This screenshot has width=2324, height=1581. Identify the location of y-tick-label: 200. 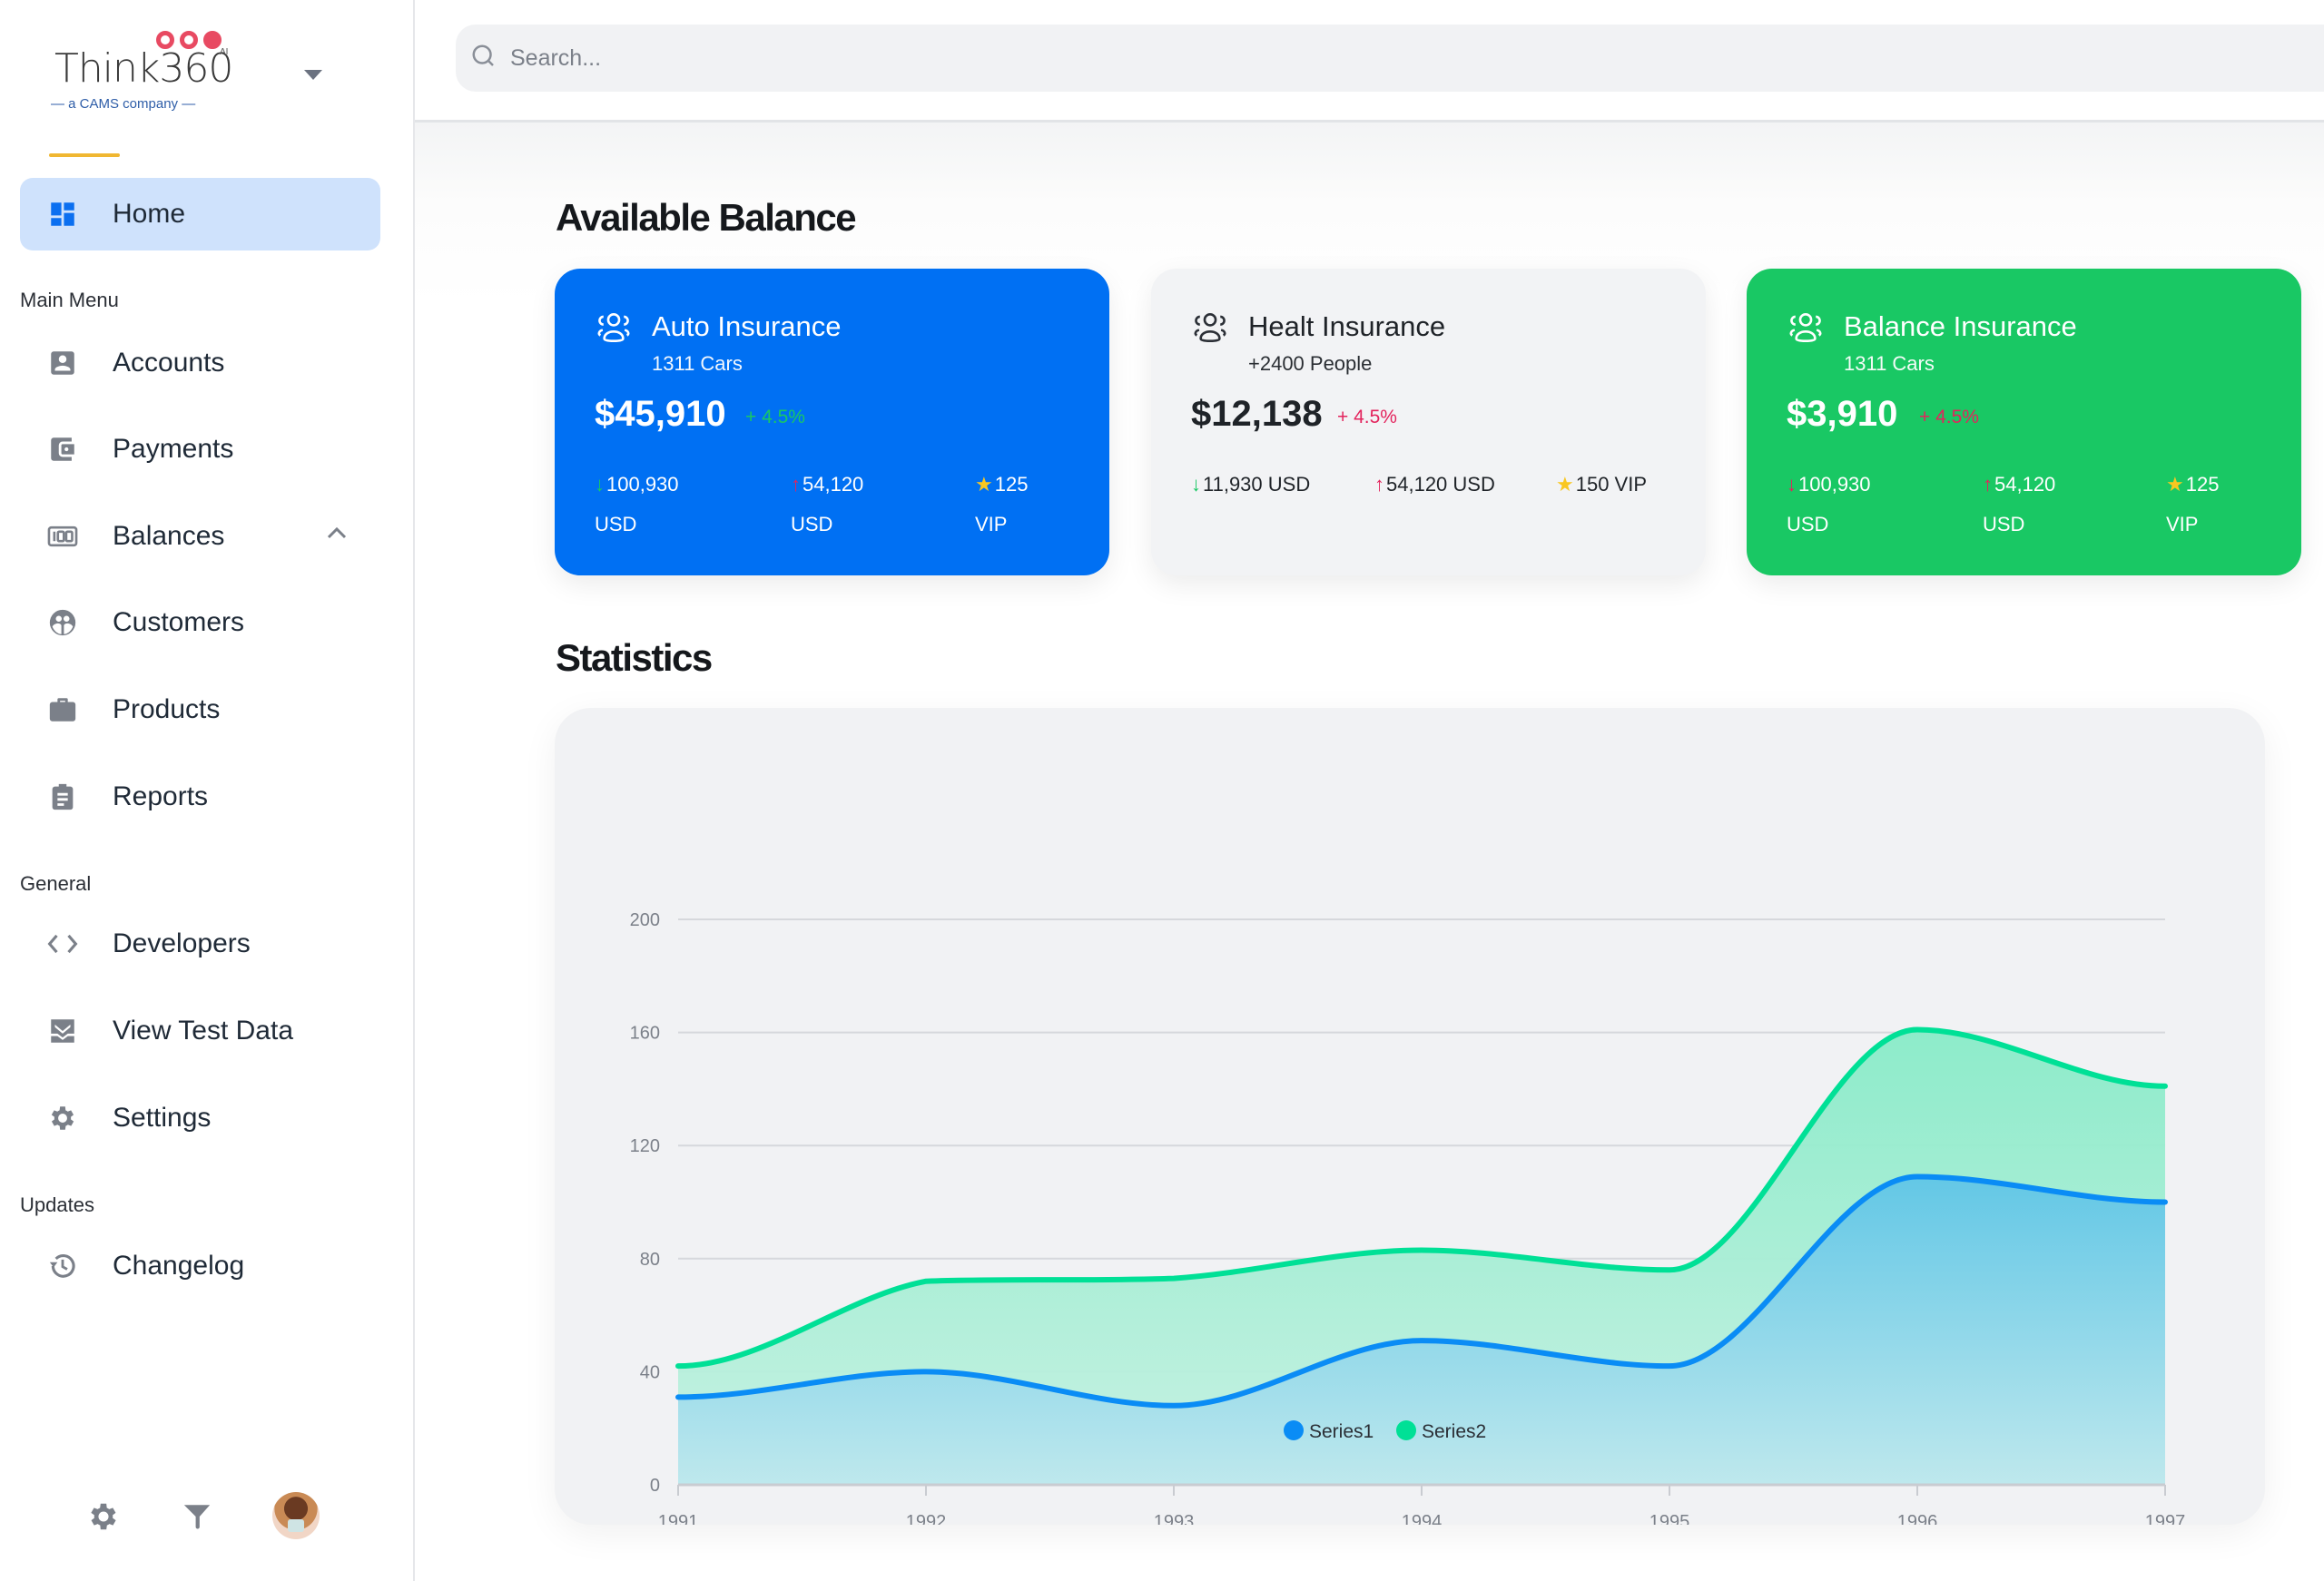
(645, 920).